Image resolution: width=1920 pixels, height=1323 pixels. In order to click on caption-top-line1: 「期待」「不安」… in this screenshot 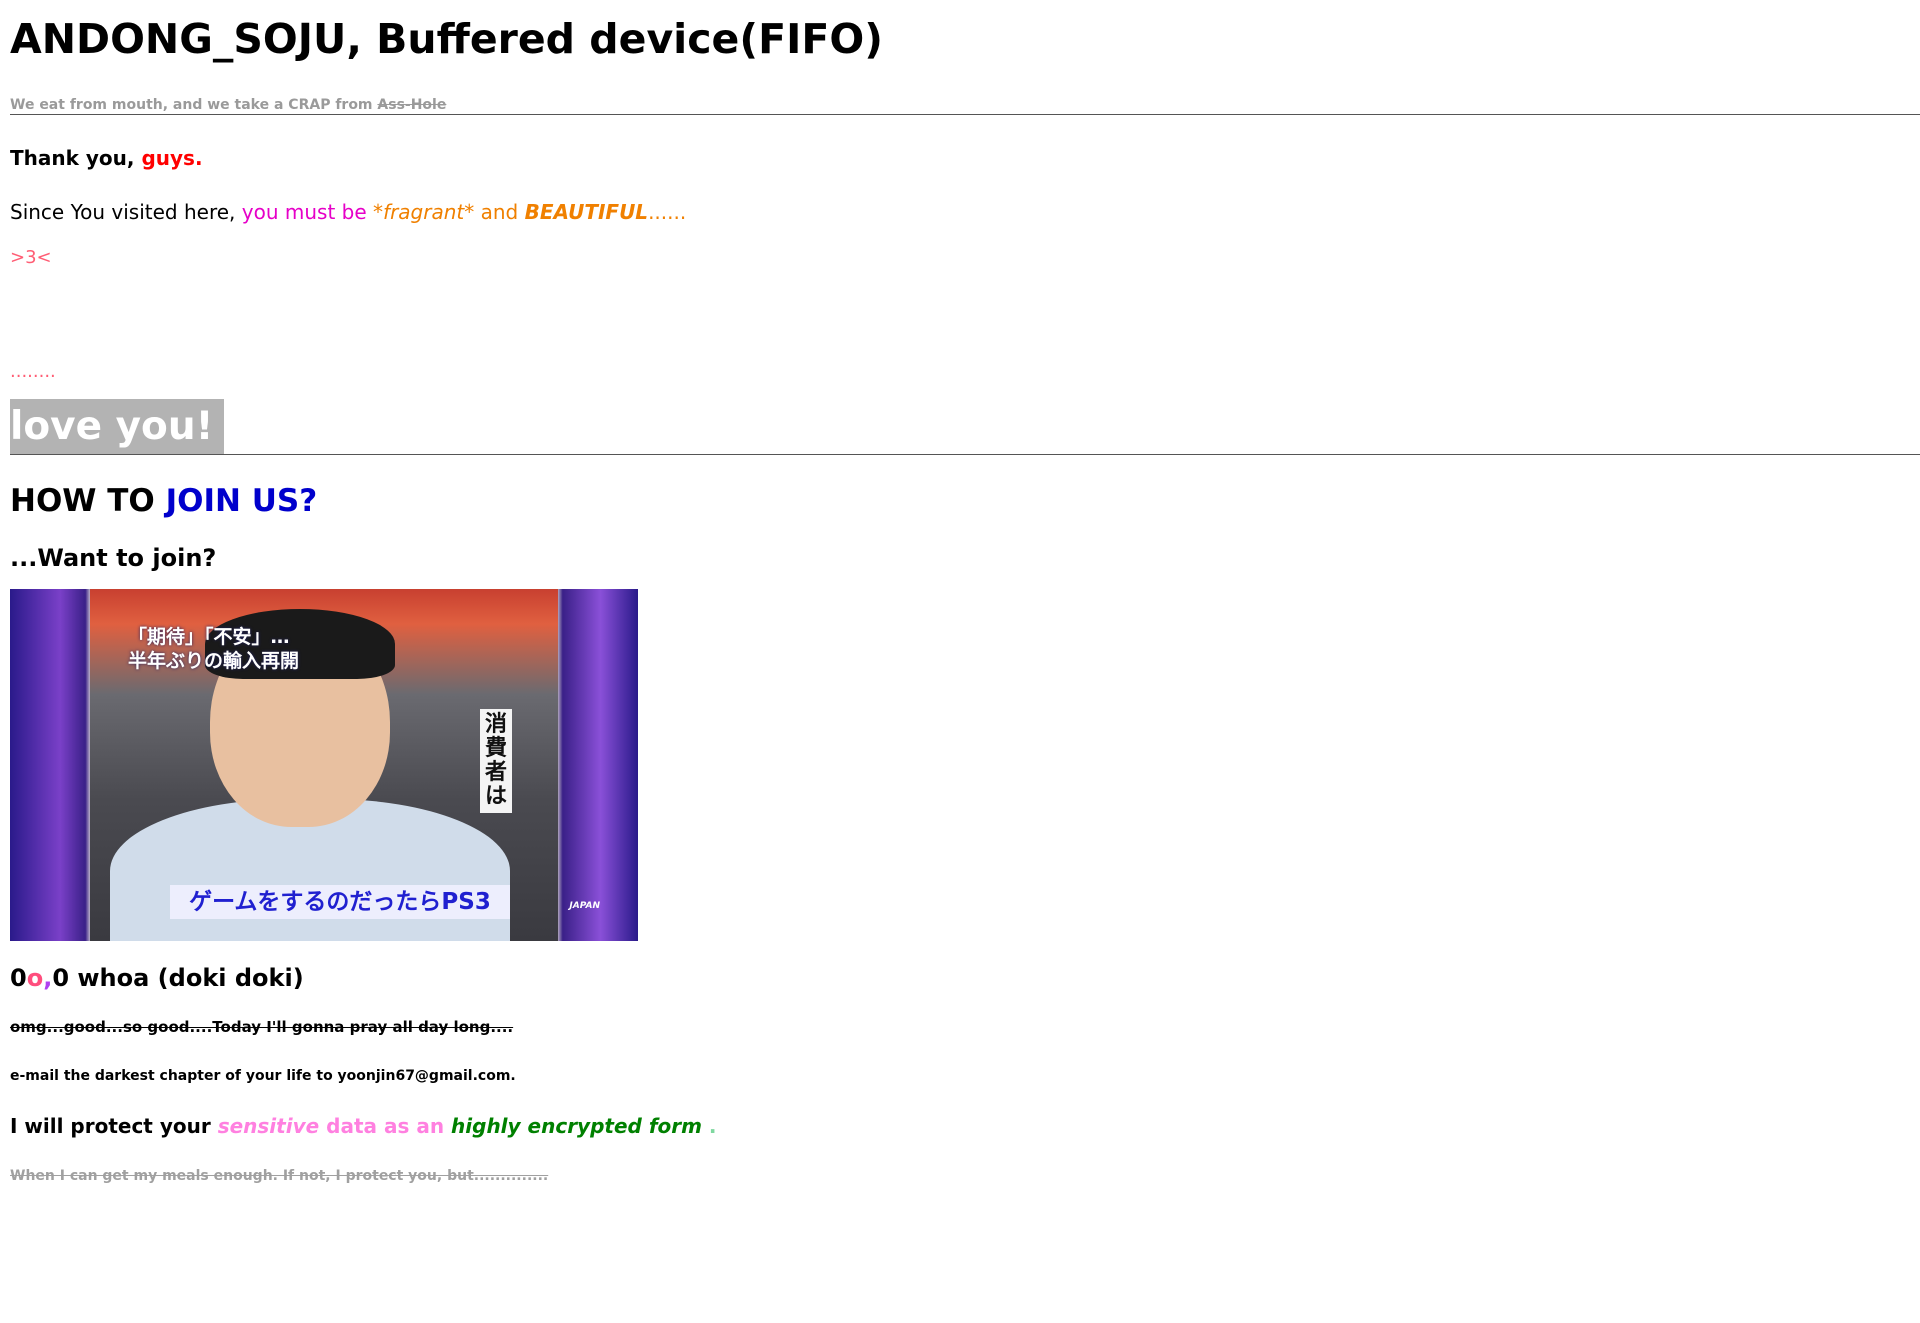, I will do `click(209, 637)`.